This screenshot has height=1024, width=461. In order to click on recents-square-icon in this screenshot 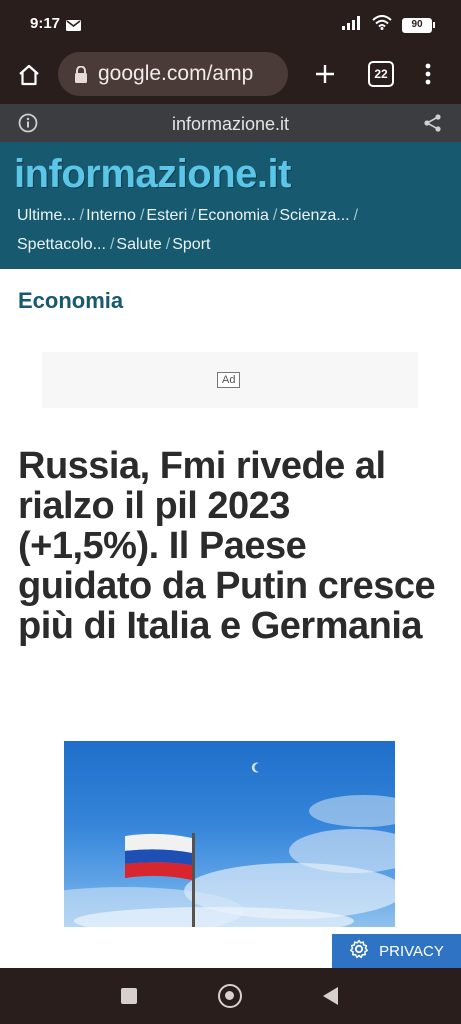, I will do `click(129, 996)`.